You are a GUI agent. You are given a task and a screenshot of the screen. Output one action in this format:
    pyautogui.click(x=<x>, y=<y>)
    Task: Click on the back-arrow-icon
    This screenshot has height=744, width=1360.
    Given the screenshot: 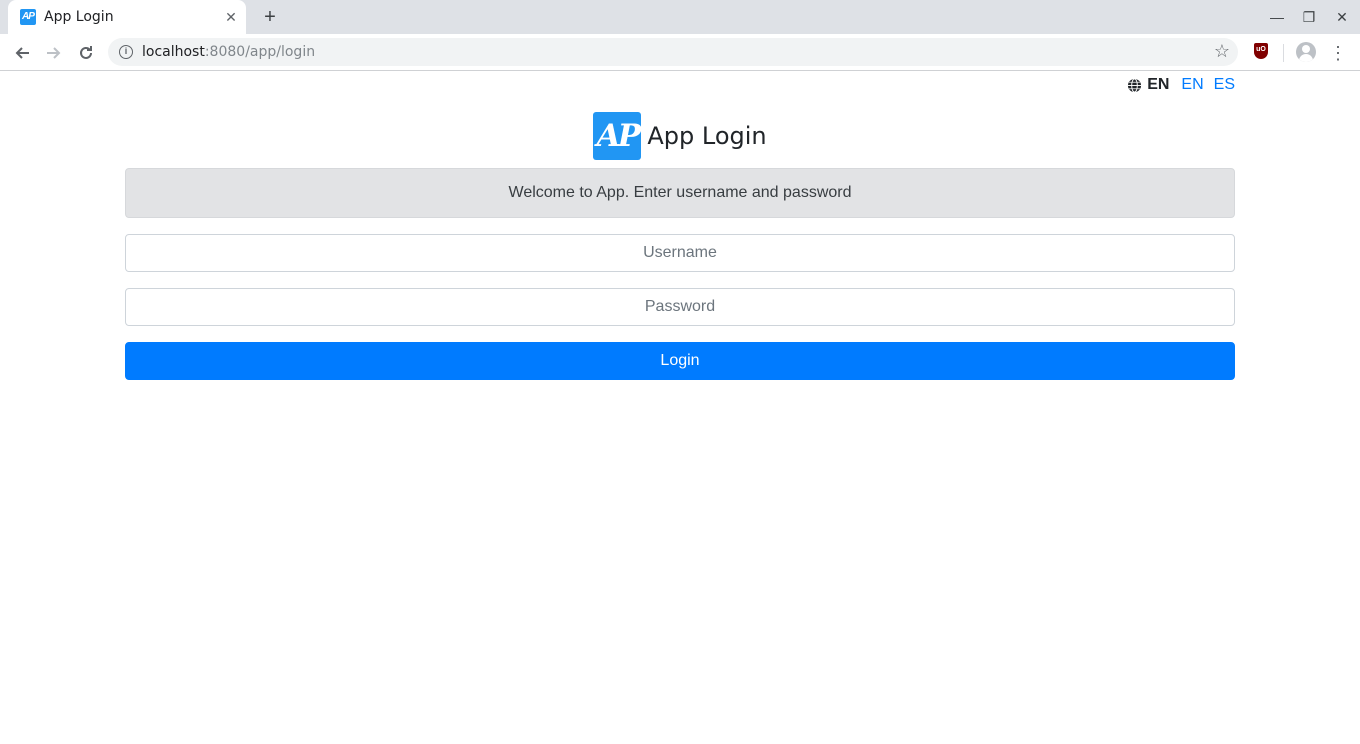 What is the action you would take?
    pyautogui.click(x=22, y=53)
    